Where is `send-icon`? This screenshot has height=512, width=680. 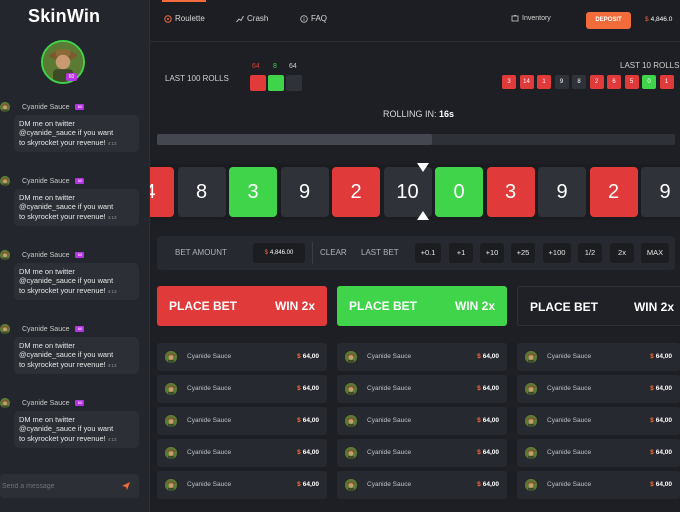 send-icon is located at coordinates (126, 486).